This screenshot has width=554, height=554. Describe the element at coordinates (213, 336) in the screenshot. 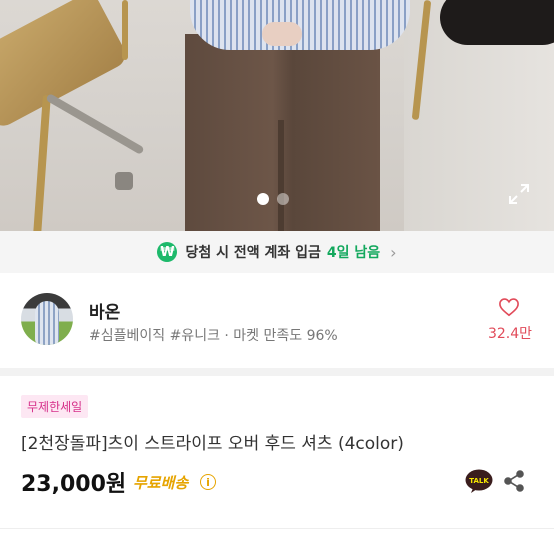

I see `seller-tags: #심플베이직 #유니크 · 마켓 만족도 96%` at that location.